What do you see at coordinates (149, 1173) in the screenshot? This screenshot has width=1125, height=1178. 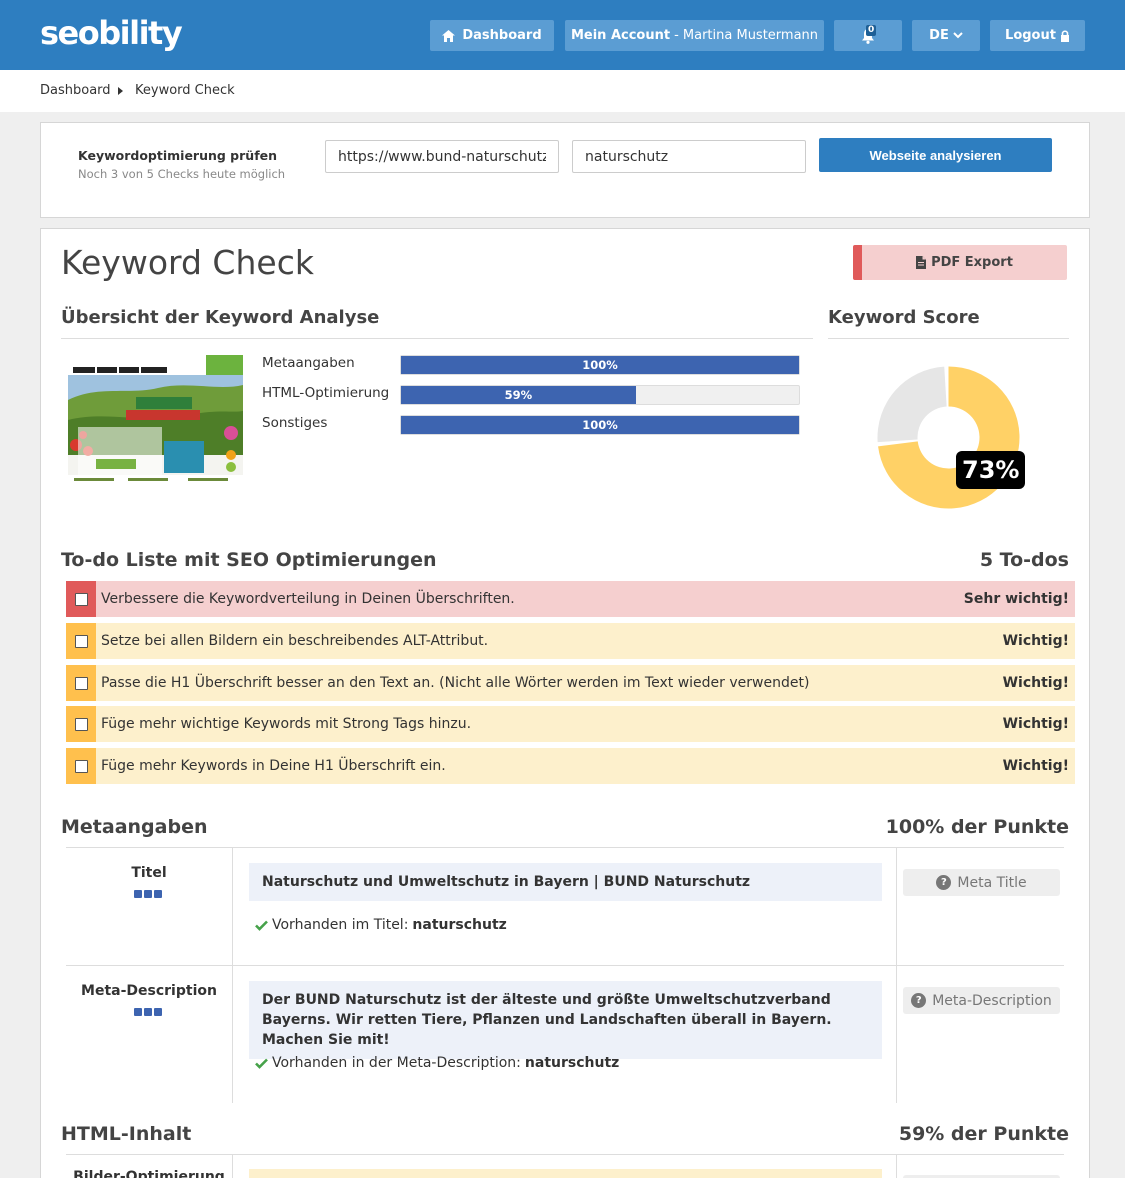 I see `html-row-label: Bilder-Optimierung` at bounding box center [149, 1173].